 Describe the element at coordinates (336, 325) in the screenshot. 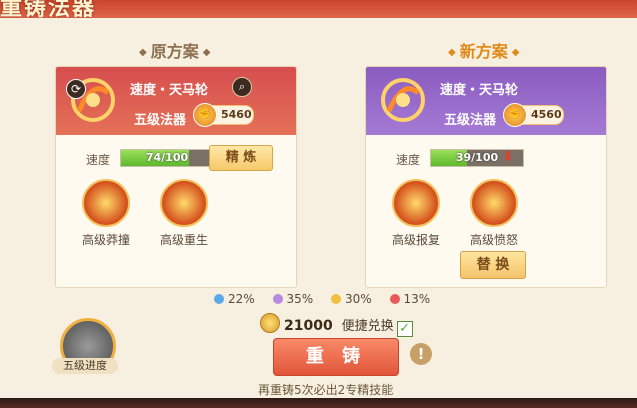

I see `reforge-cost: 21000 便捷兑换 ✓` at that location.